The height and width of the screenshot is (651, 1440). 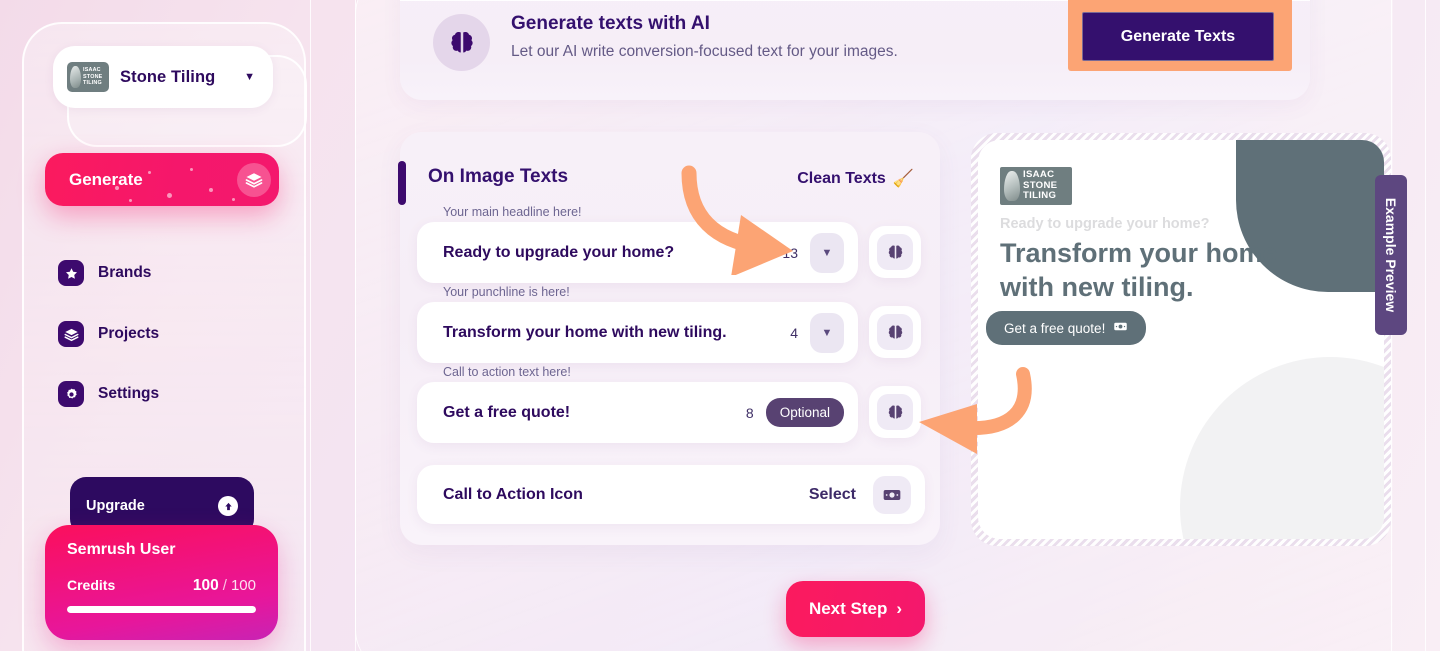 What do you see at coordinates (832, 495) in the screenshot?
I see `cta-icon-select-button: Select` at bounding box center [832, 495].